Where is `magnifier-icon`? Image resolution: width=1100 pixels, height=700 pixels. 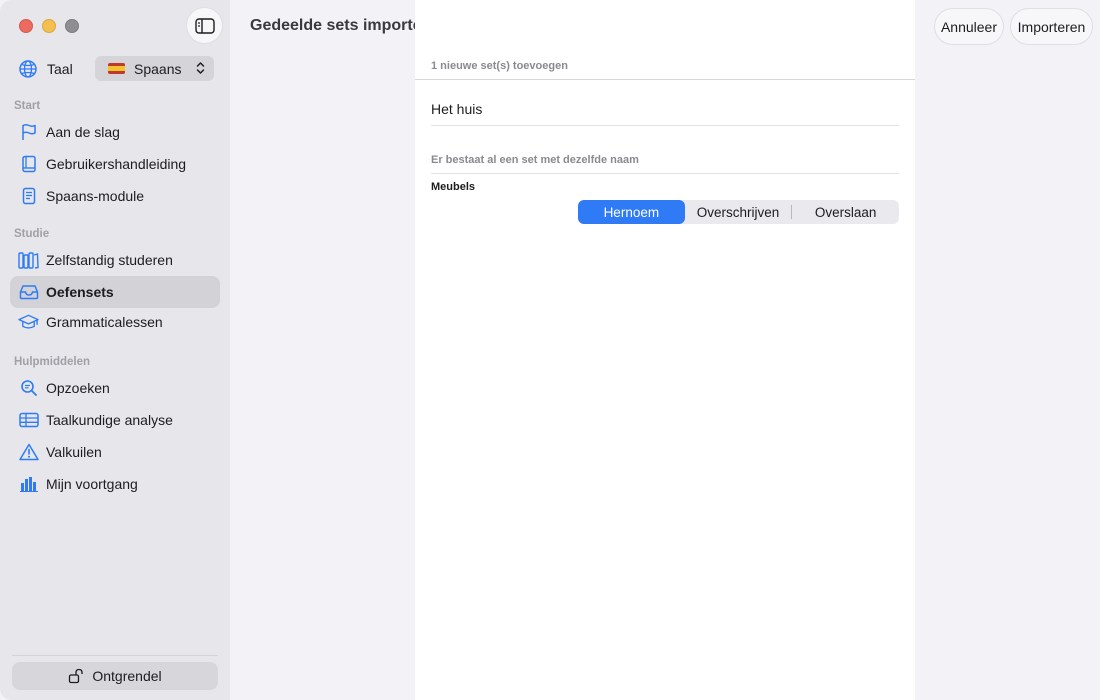 magnifier-icon is located at coordinates (28, 388).